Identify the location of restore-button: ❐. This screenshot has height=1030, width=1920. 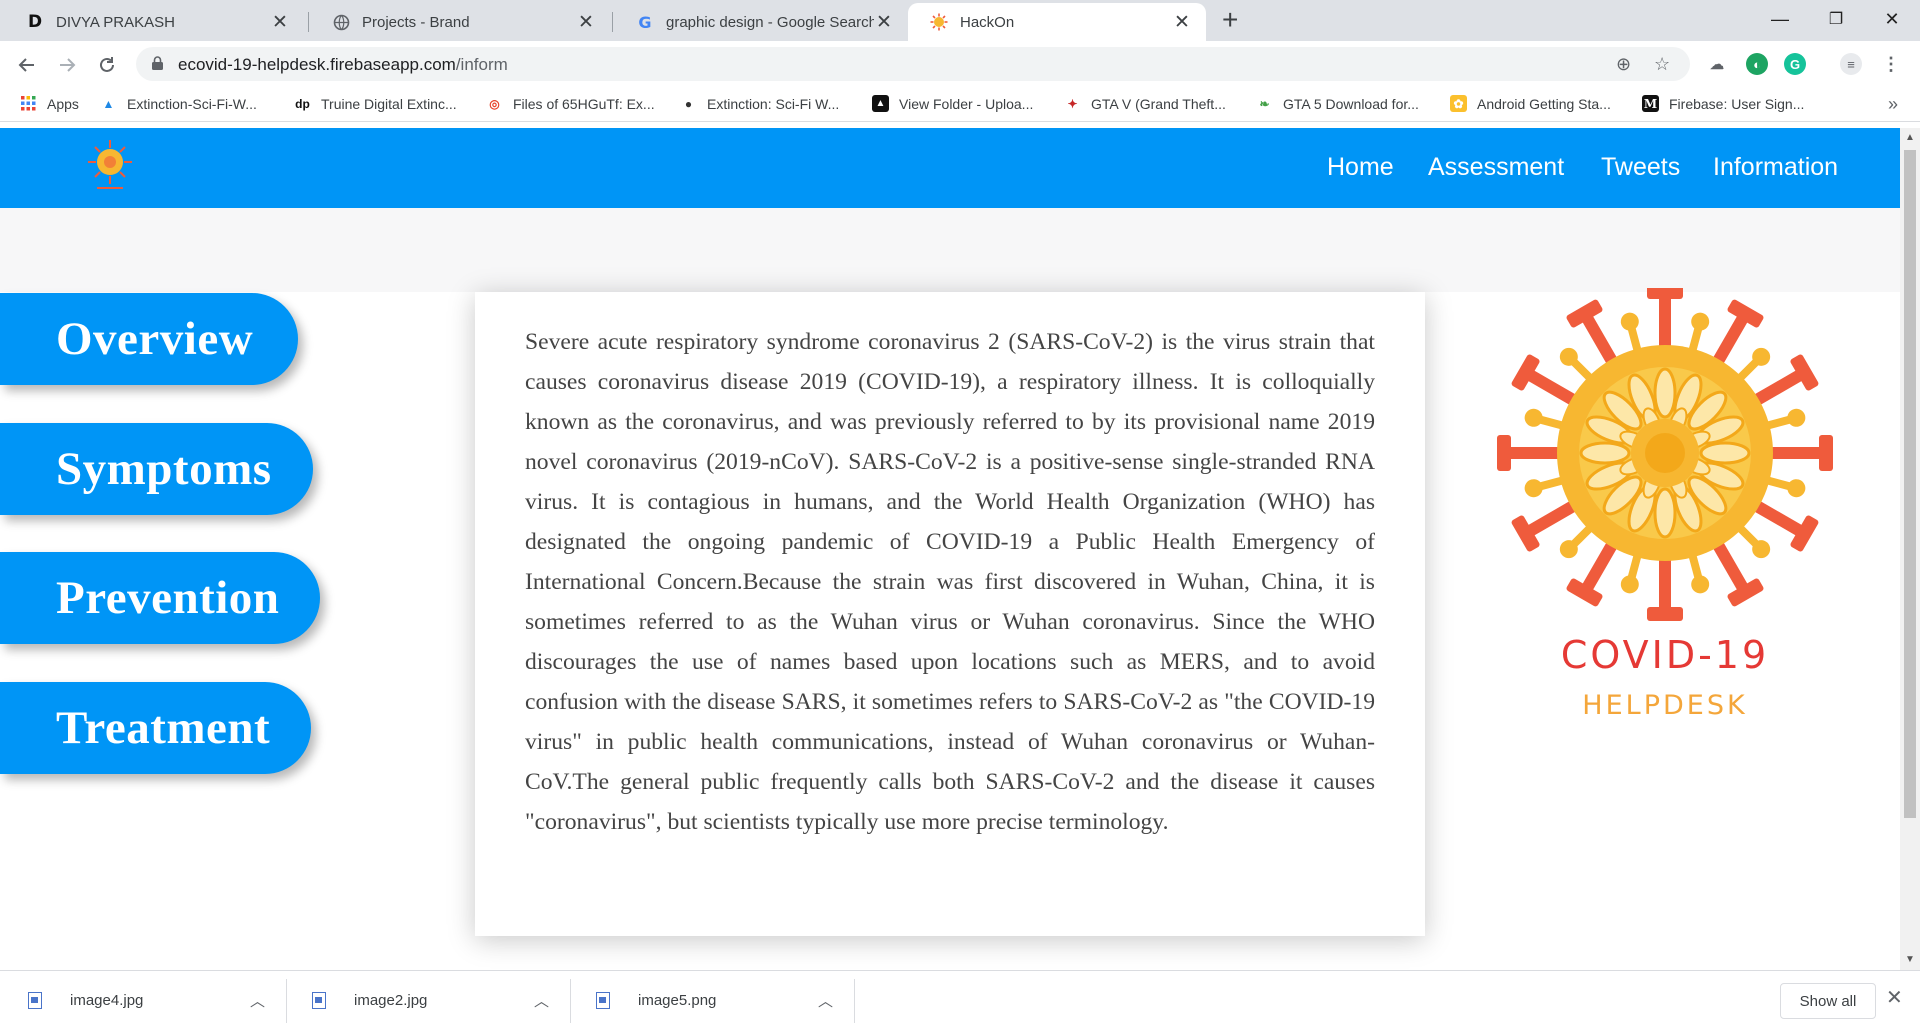
(1836, 19).